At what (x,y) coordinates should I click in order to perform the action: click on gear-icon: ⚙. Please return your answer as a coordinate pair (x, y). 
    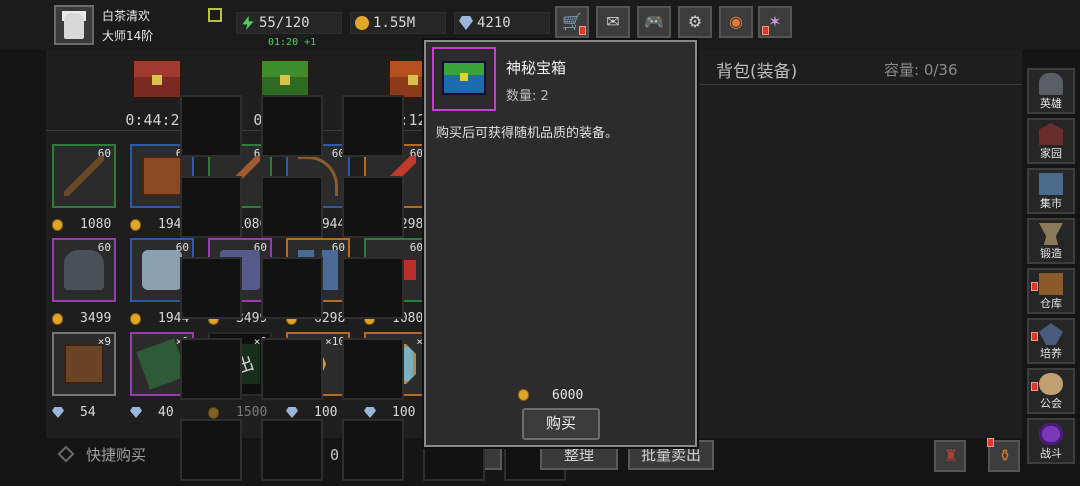
    Looking at the image, I should click on (695, 21).